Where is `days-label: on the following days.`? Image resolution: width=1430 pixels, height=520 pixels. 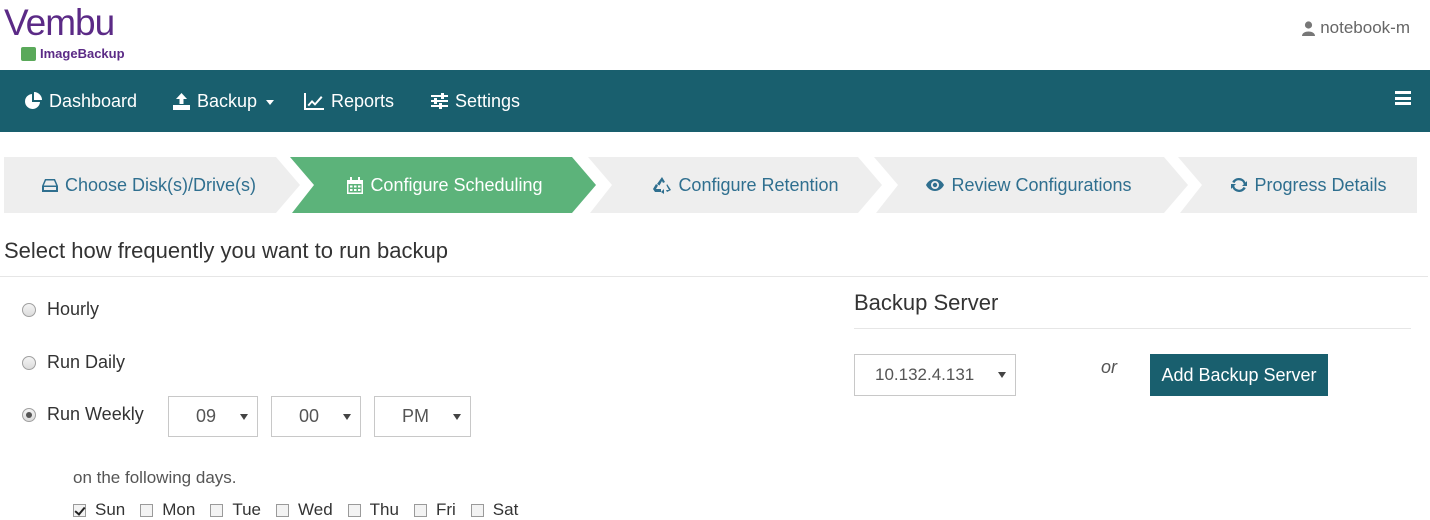 days-label: on the following days. is located at coordinates (155, 477).